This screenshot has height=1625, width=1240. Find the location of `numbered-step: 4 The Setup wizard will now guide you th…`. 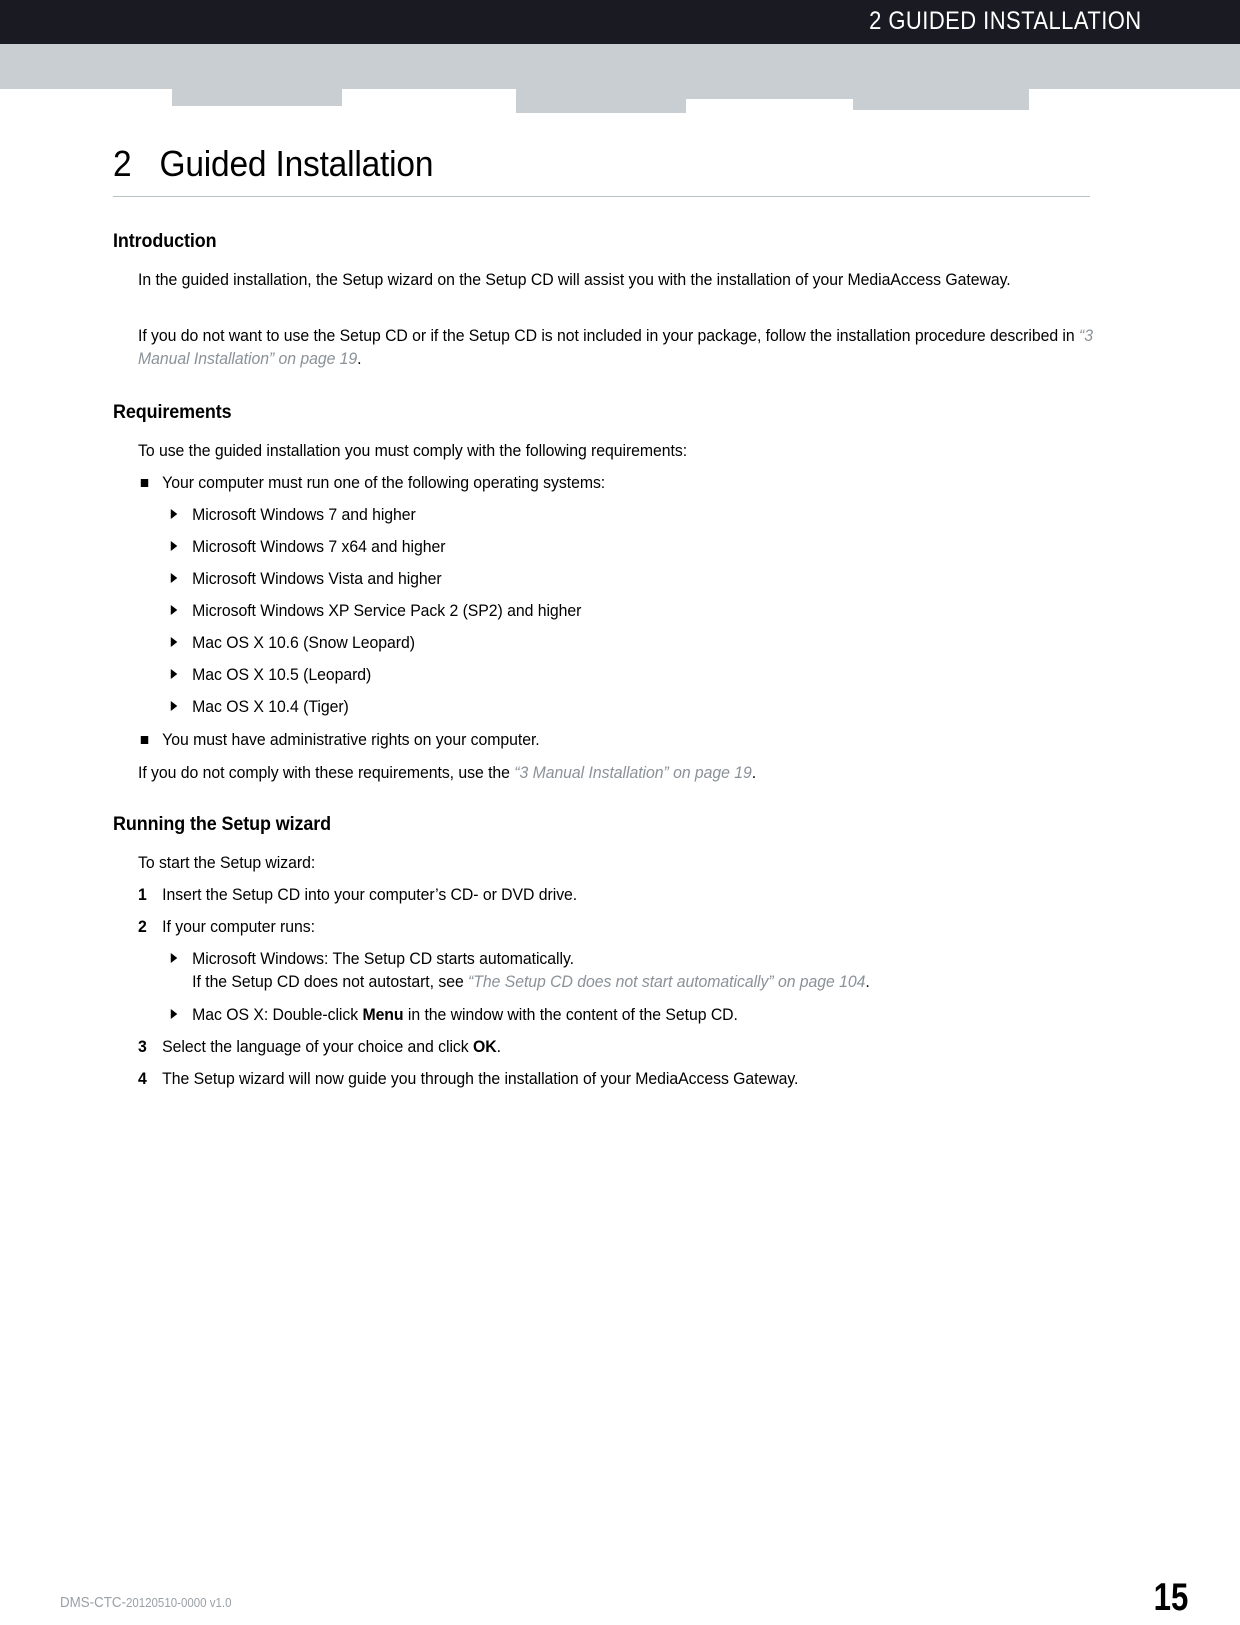

numbered-step: 4 The Setup wizard will now guide you th… is located at coordinates (592, 1078).